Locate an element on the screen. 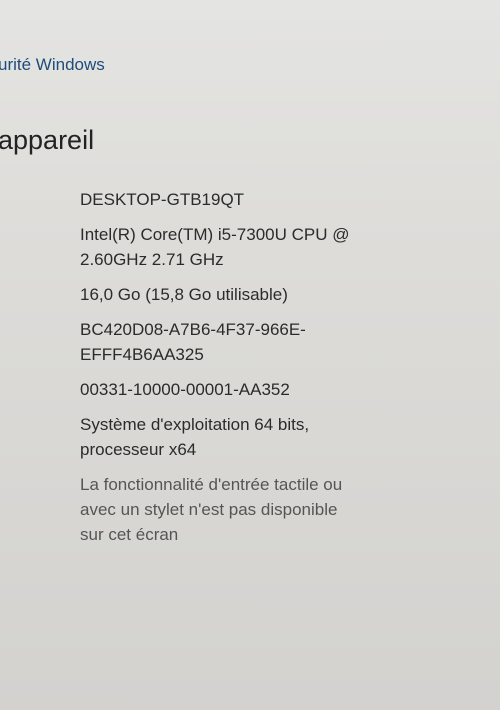 This screenshot has height=710, width=500. windows-security-link: urité Windows is located at coordinates (52, 65).